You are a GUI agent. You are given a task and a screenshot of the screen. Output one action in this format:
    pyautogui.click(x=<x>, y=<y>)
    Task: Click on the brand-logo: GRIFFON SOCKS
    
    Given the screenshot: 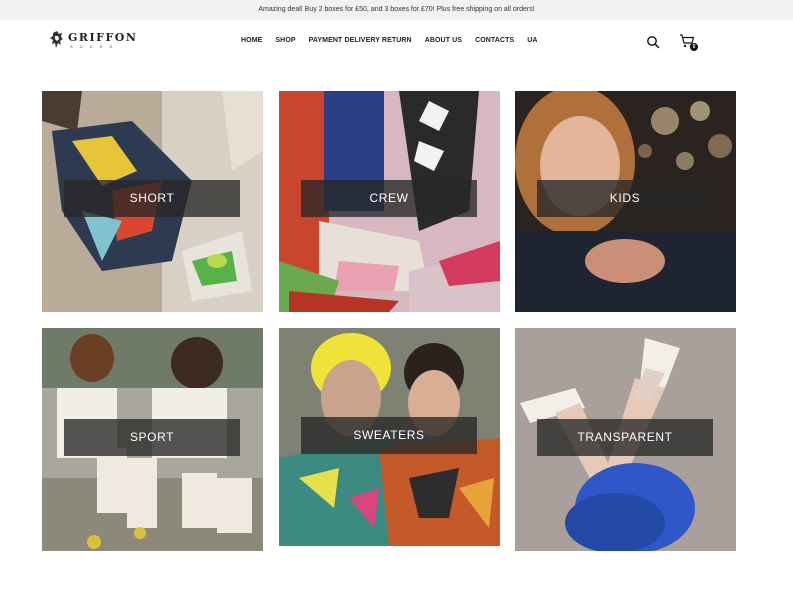 What is the action you would take?
    pyautogui.click(x=93, y=40)
    